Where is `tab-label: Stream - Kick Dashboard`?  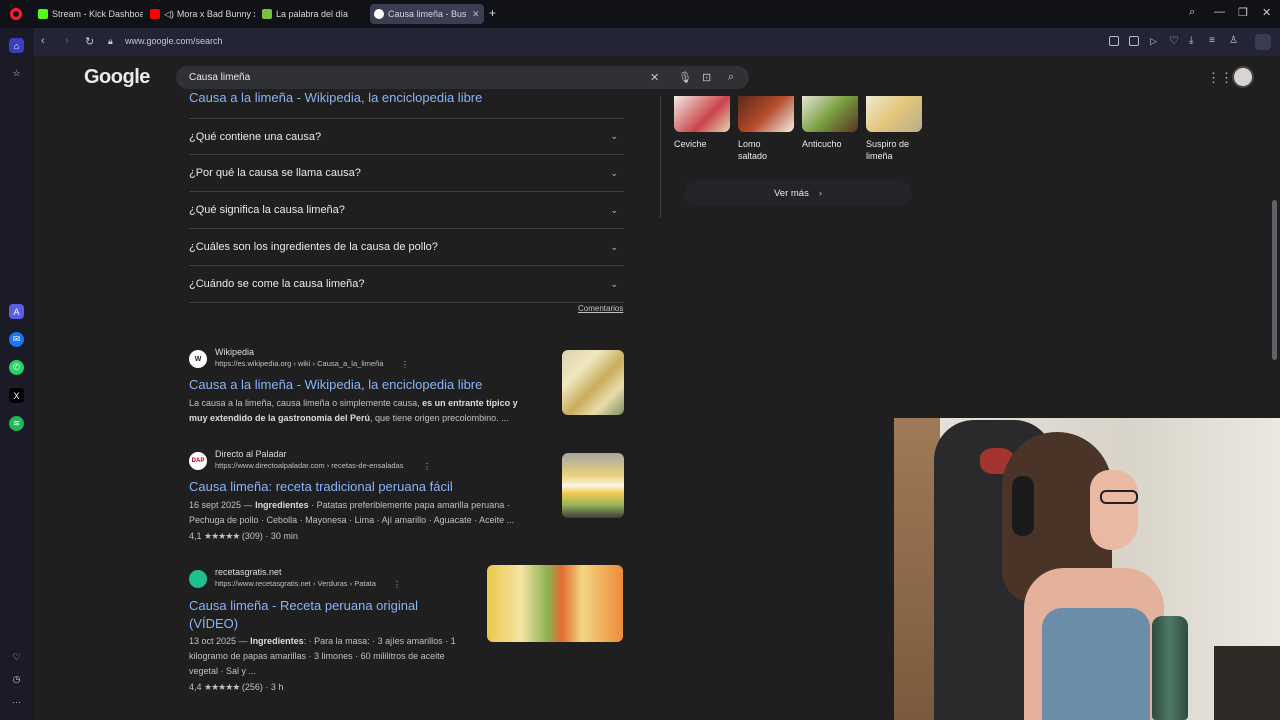
tab-label: Stream - Kick Dashboard is located at coordinates (97, 14).